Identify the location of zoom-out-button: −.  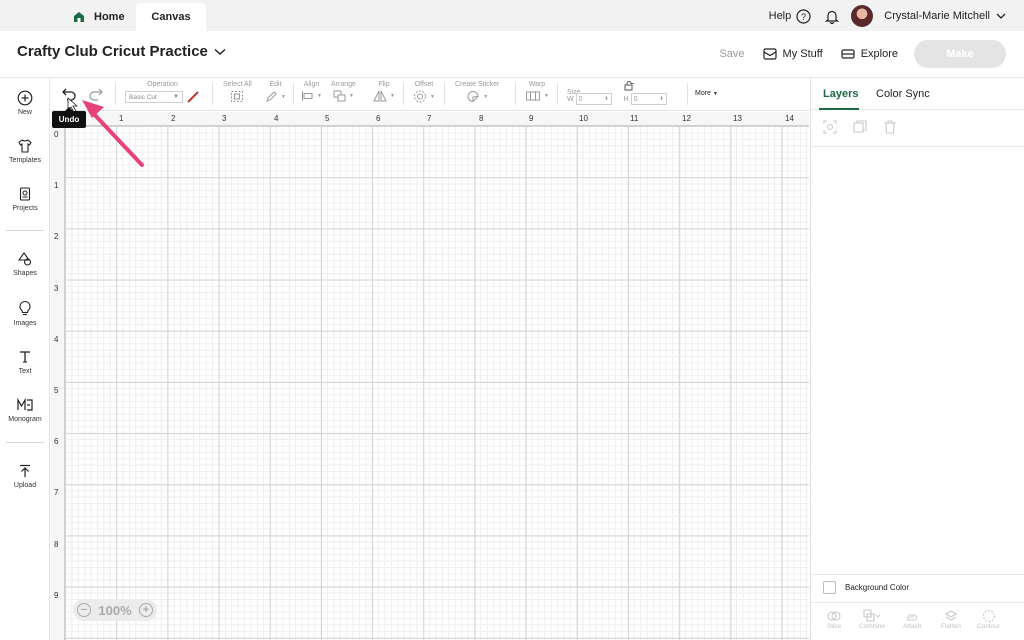
(84, 610).